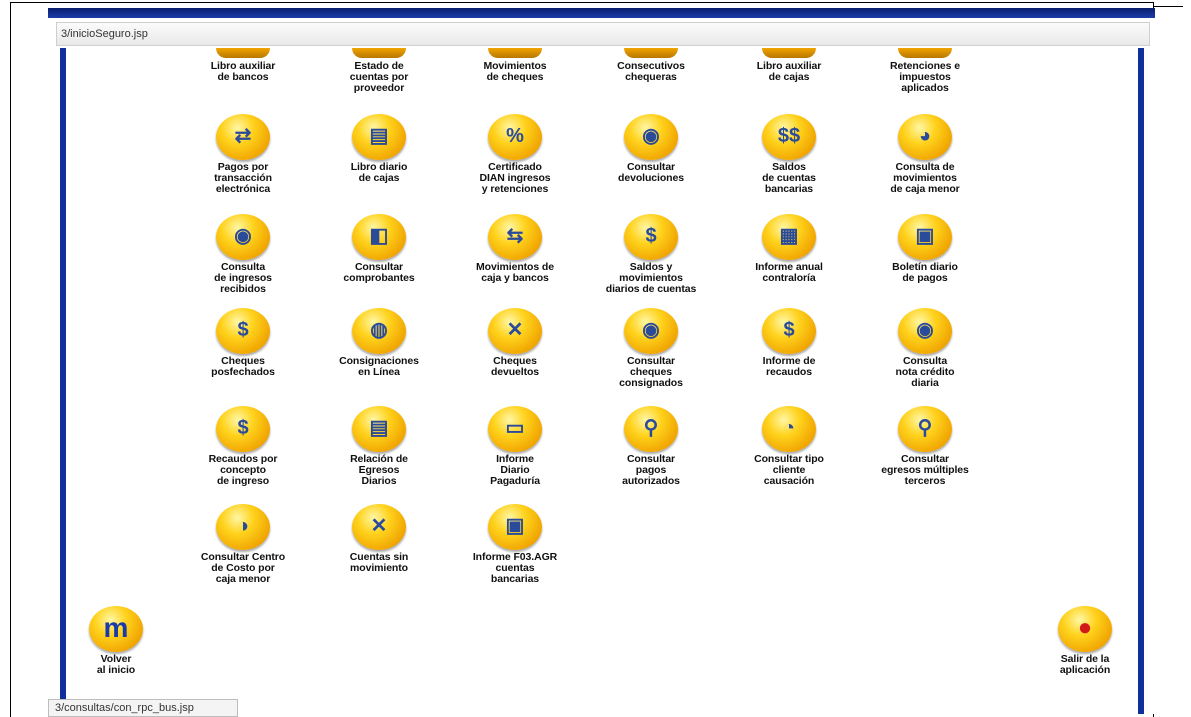  Describe the element at coordinates (379, 562) in the screenshot. I see `menu-item-label: Cuentas sin movimiento` at that location.